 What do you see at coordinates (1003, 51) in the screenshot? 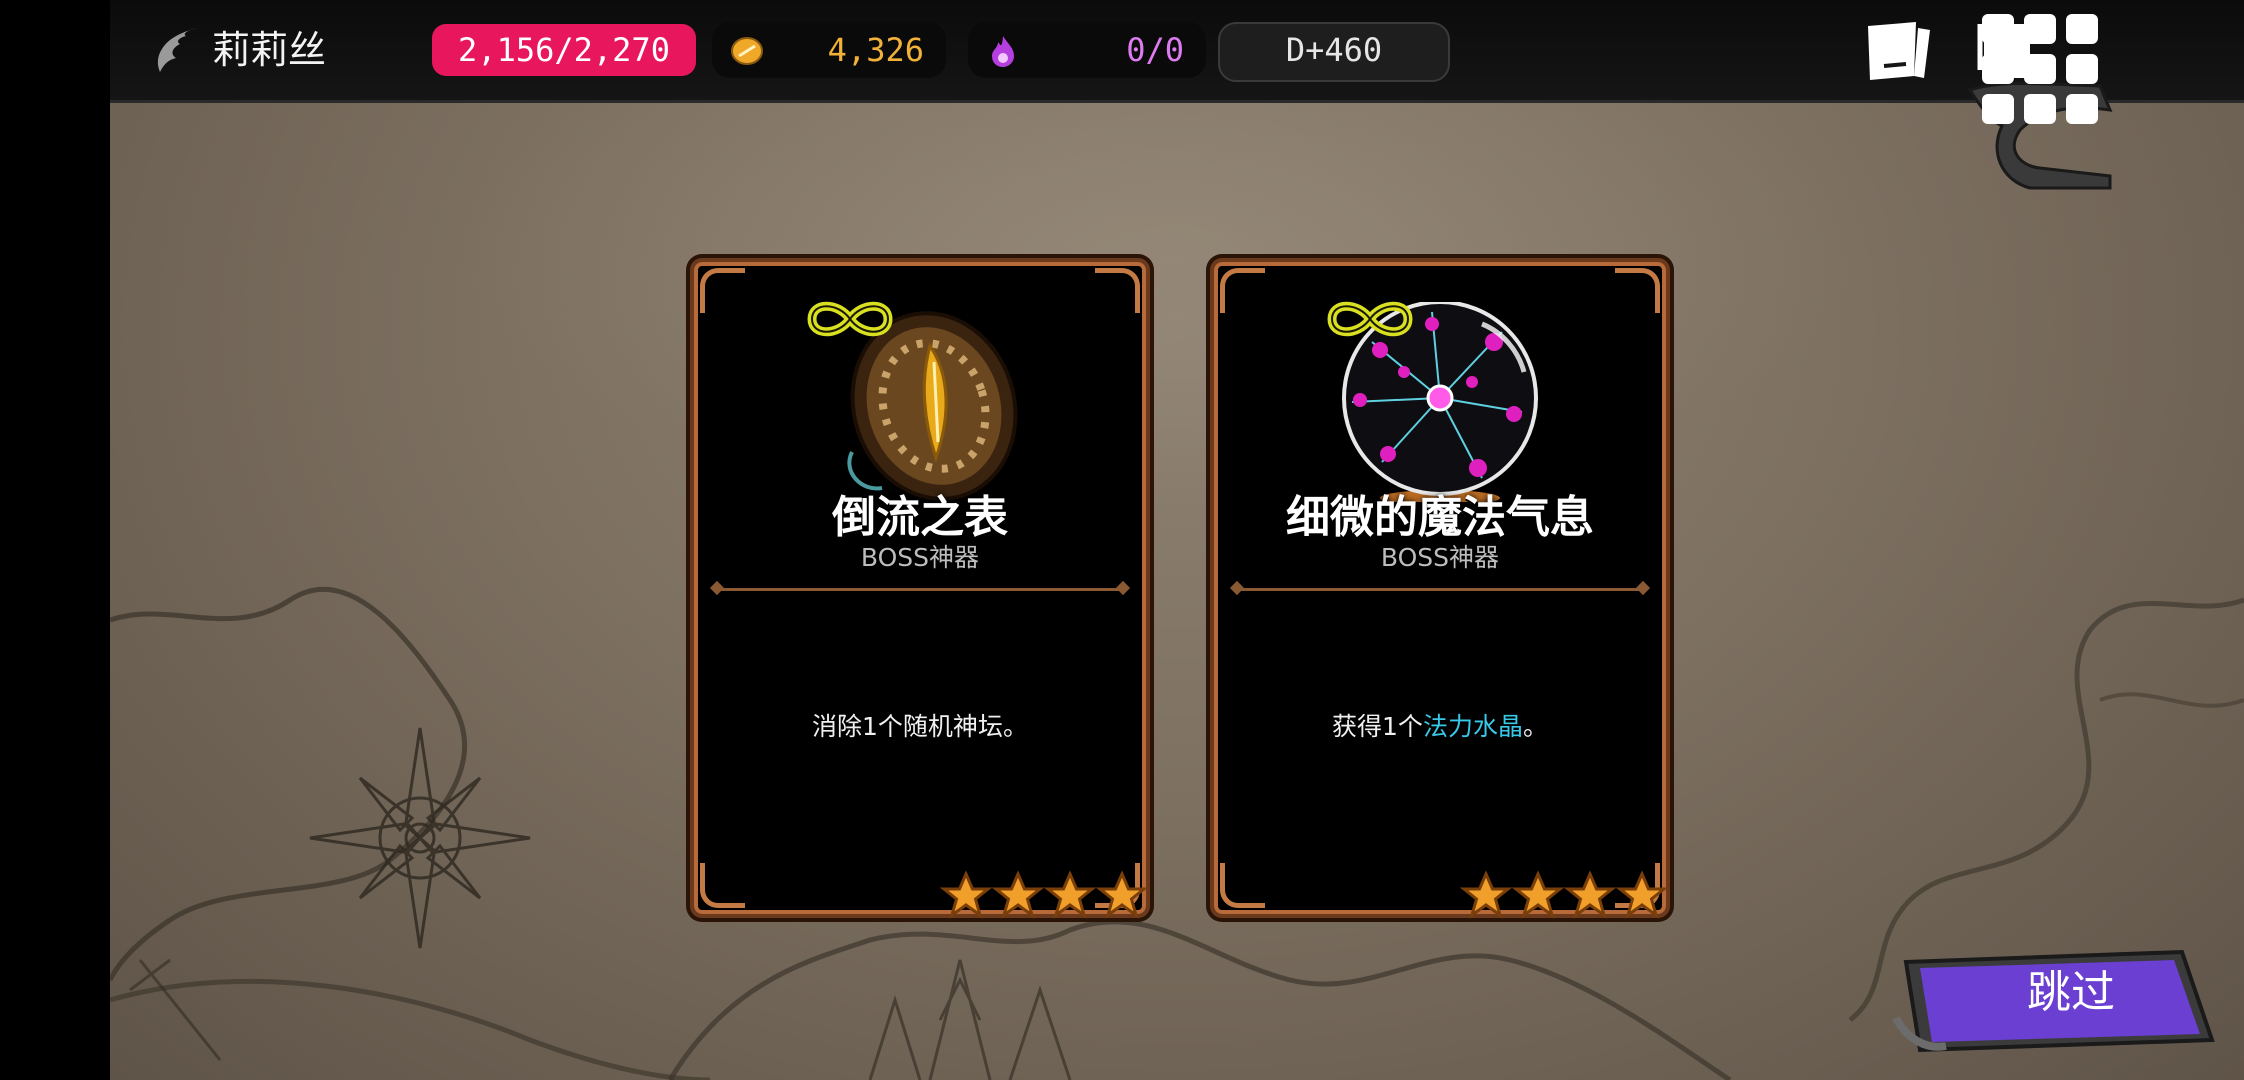
I see `purple-flame-icon` at bounding box center [1003, 51].